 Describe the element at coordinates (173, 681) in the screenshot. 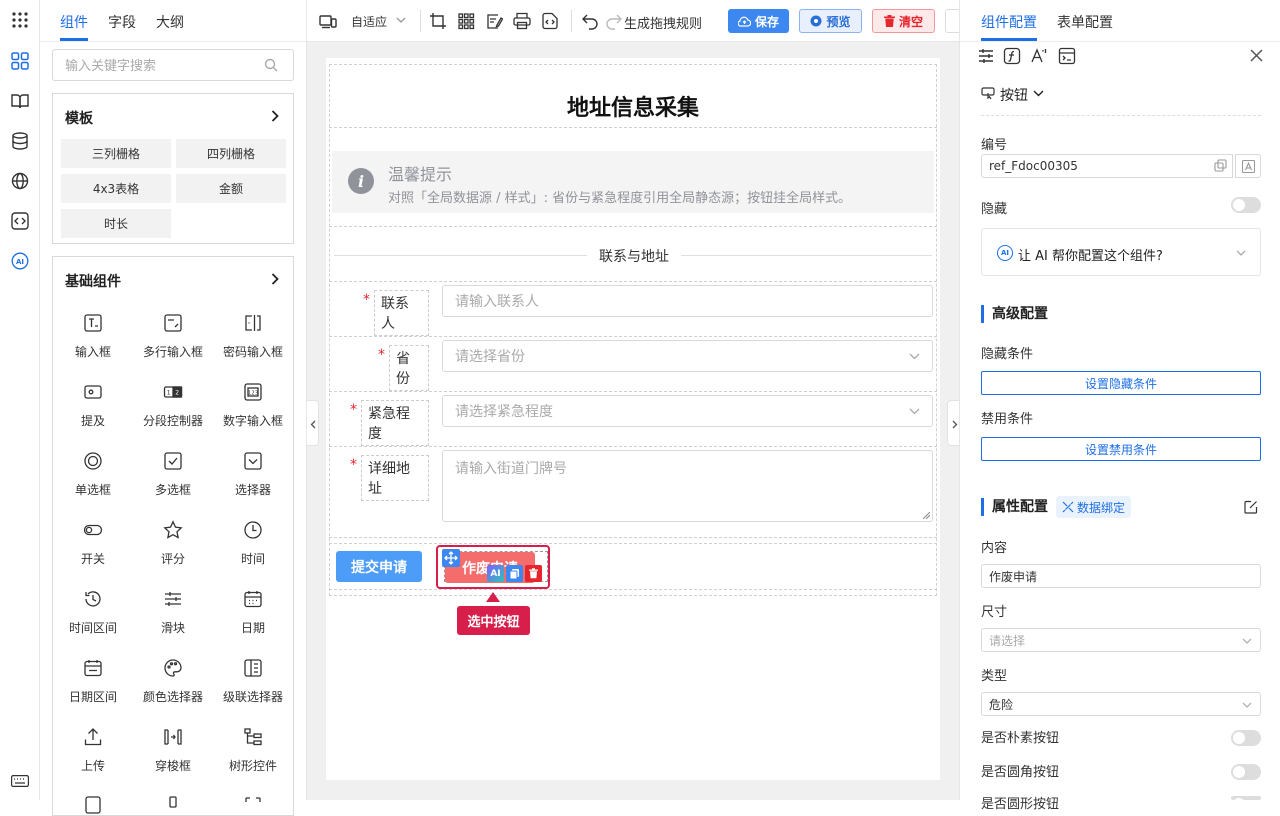

I see `comp-color-picker: 颜色选择器` at that location.